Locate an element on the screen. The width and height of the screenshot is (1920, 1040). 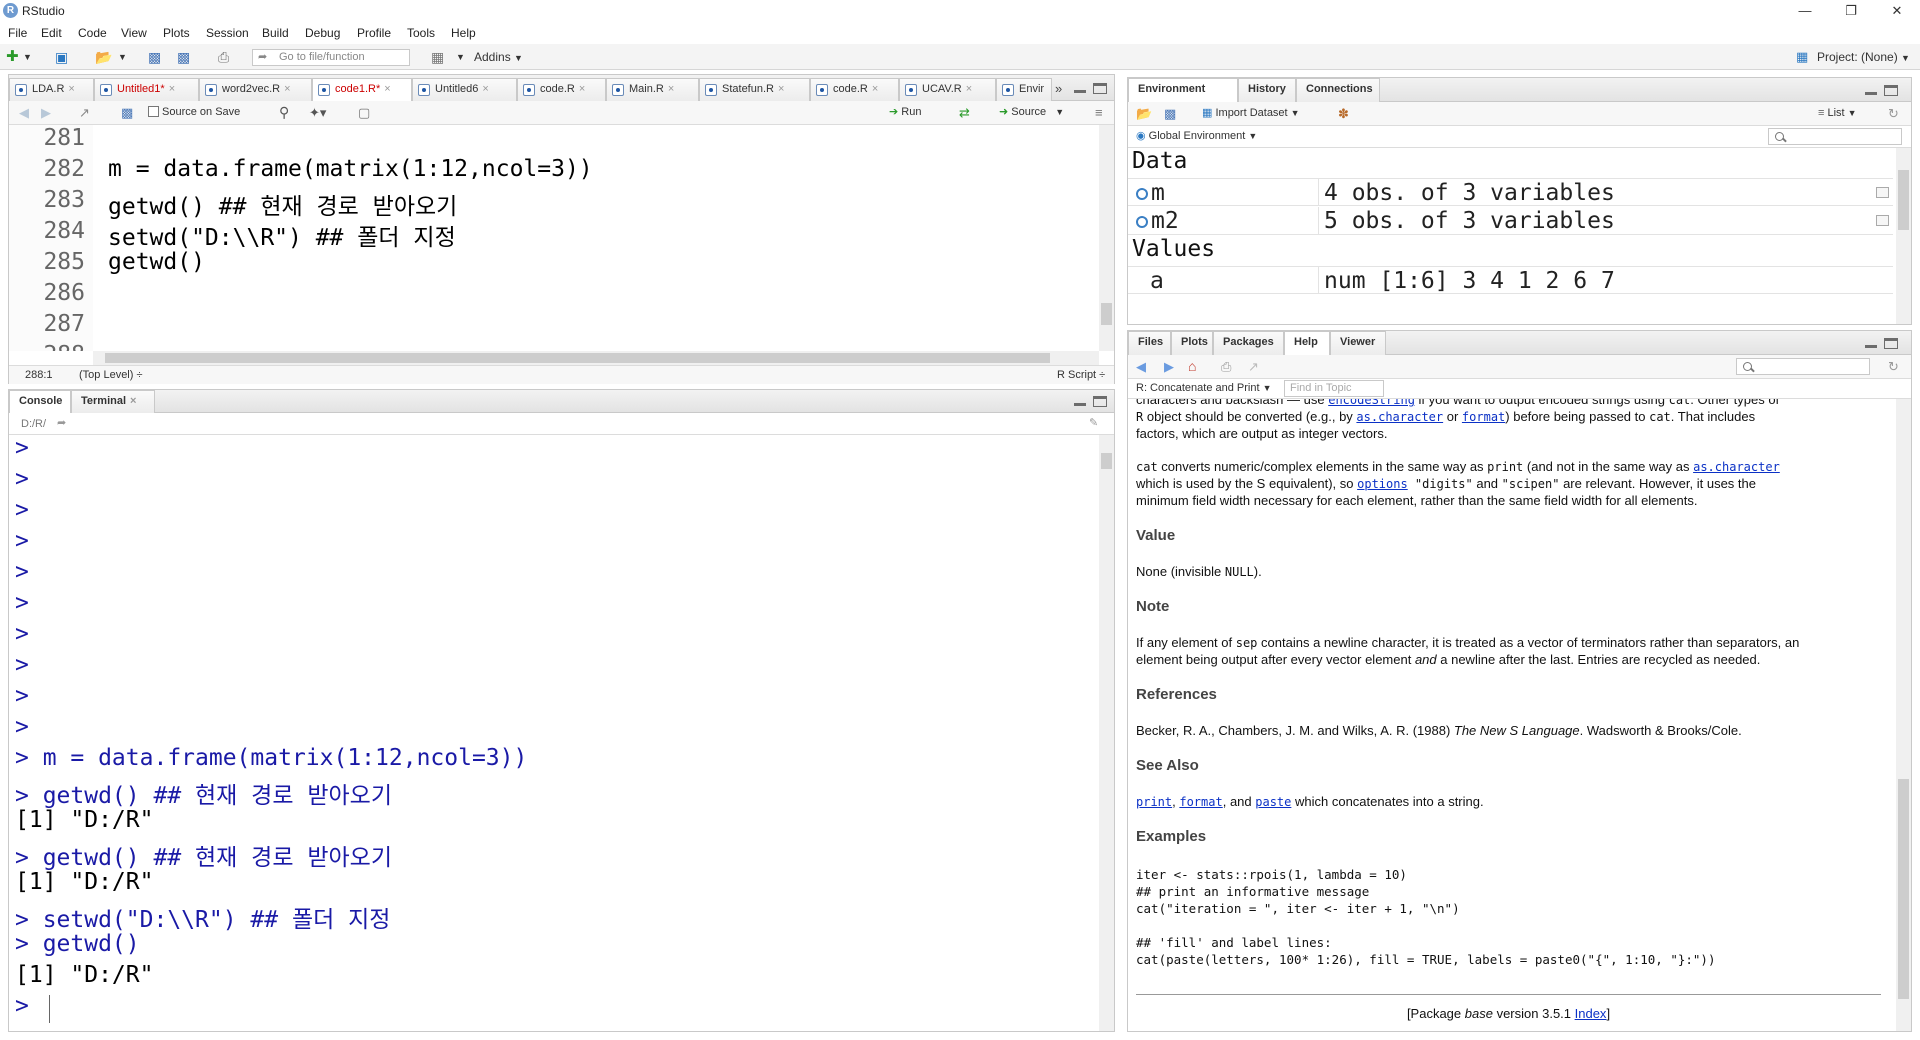
help-search-input is located at coordinates (1803, 366).